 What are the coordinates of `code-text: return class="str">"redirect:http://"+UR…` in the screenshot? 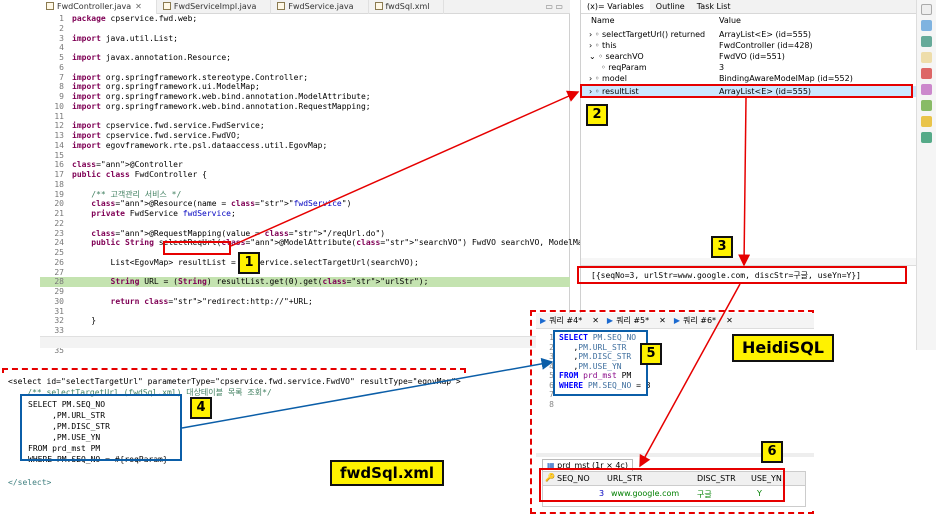 It's located at (211, 301).